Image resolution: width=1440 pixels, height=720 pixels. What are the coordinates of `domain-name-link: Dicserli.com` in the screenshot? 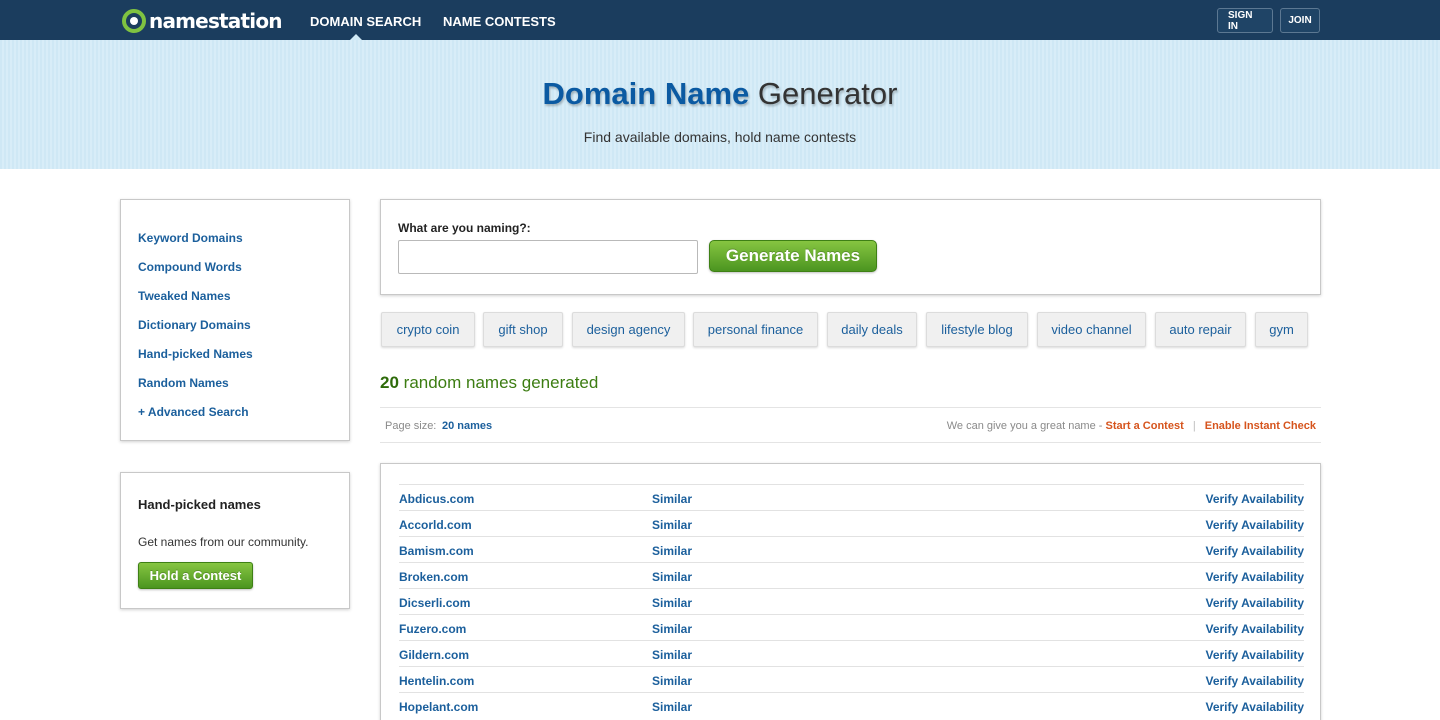 It's located at (434, 603).